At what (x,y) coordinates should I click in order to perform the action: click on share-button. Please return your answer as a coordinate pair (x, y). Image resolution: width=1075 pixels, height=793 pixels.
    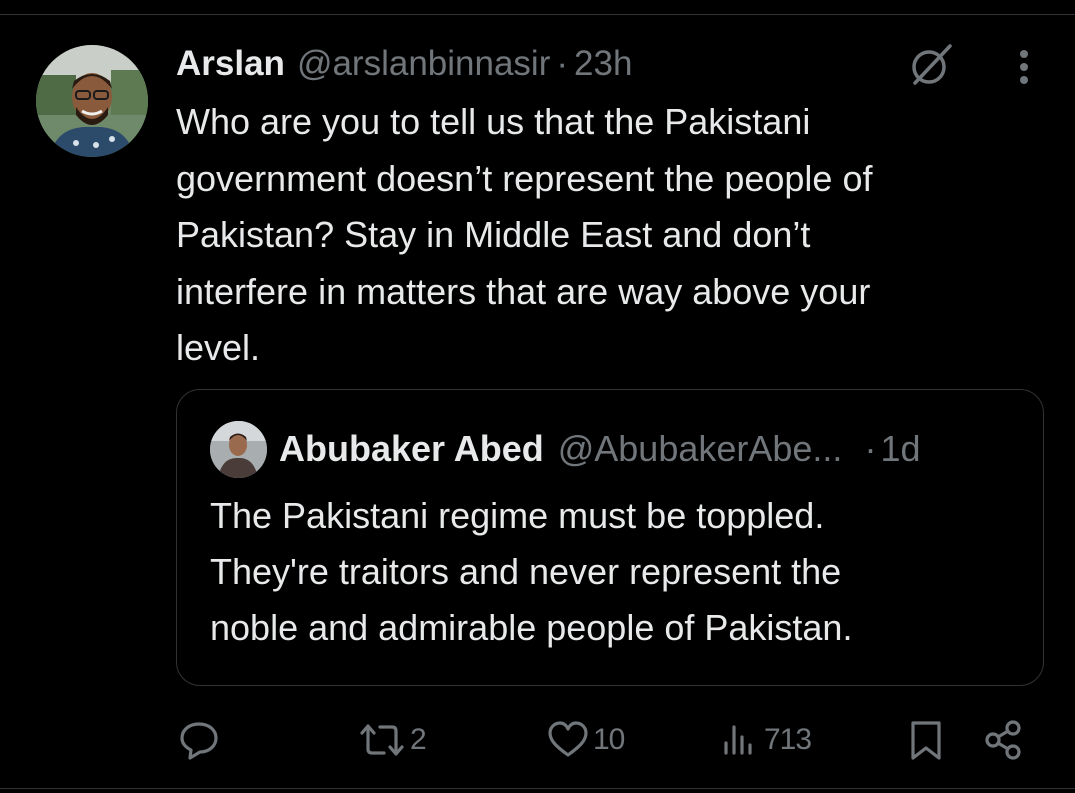
    Looking at the image, I should click on (1003, 740).